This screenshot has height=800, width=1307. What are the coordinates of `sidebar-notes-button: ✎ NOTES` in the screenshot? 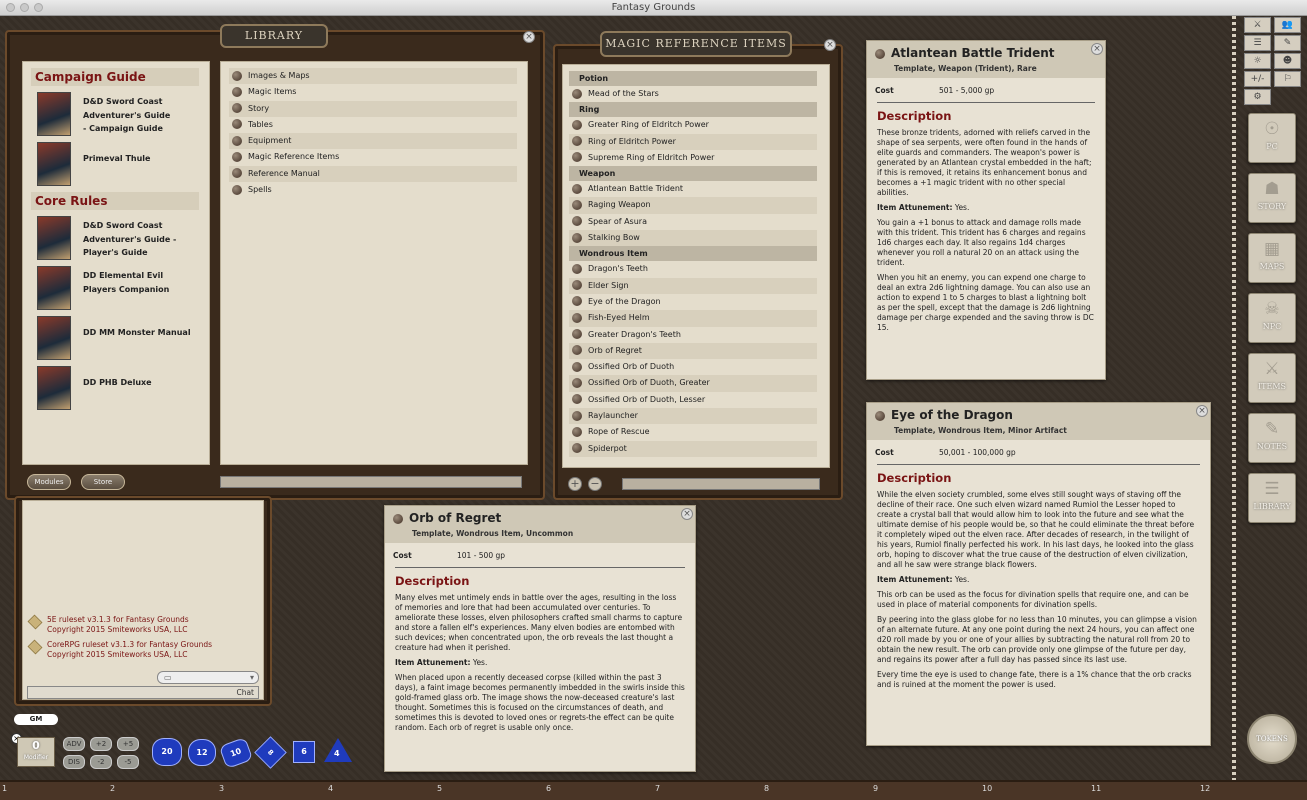 It's located at (1272, 438).